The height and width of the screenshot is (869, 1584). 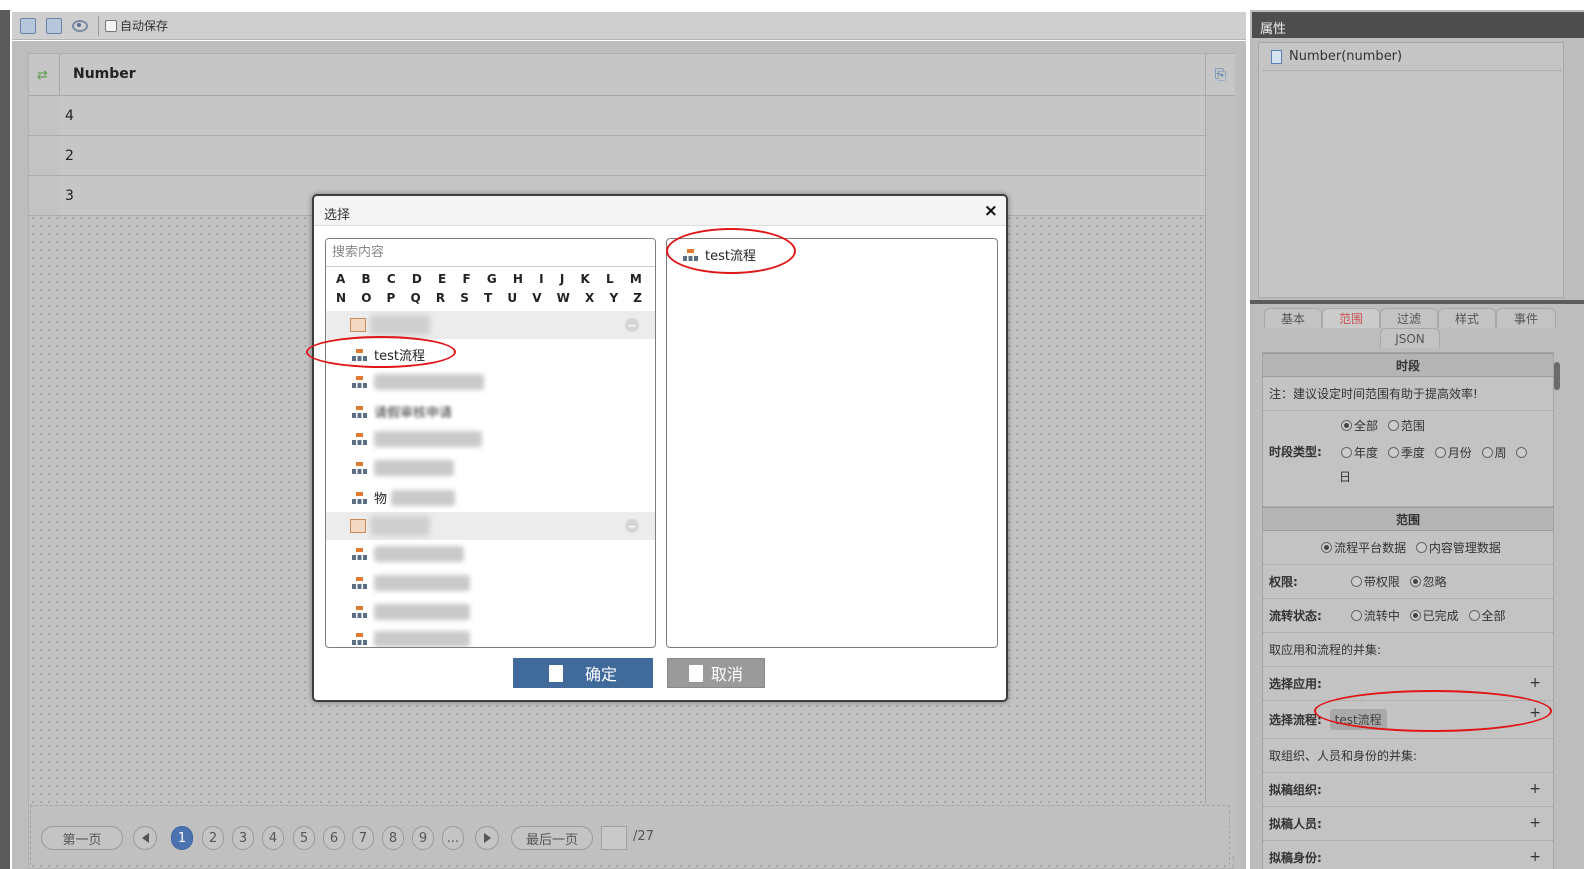 I want to click on panel-splitter, so click(x=1417, y=302).